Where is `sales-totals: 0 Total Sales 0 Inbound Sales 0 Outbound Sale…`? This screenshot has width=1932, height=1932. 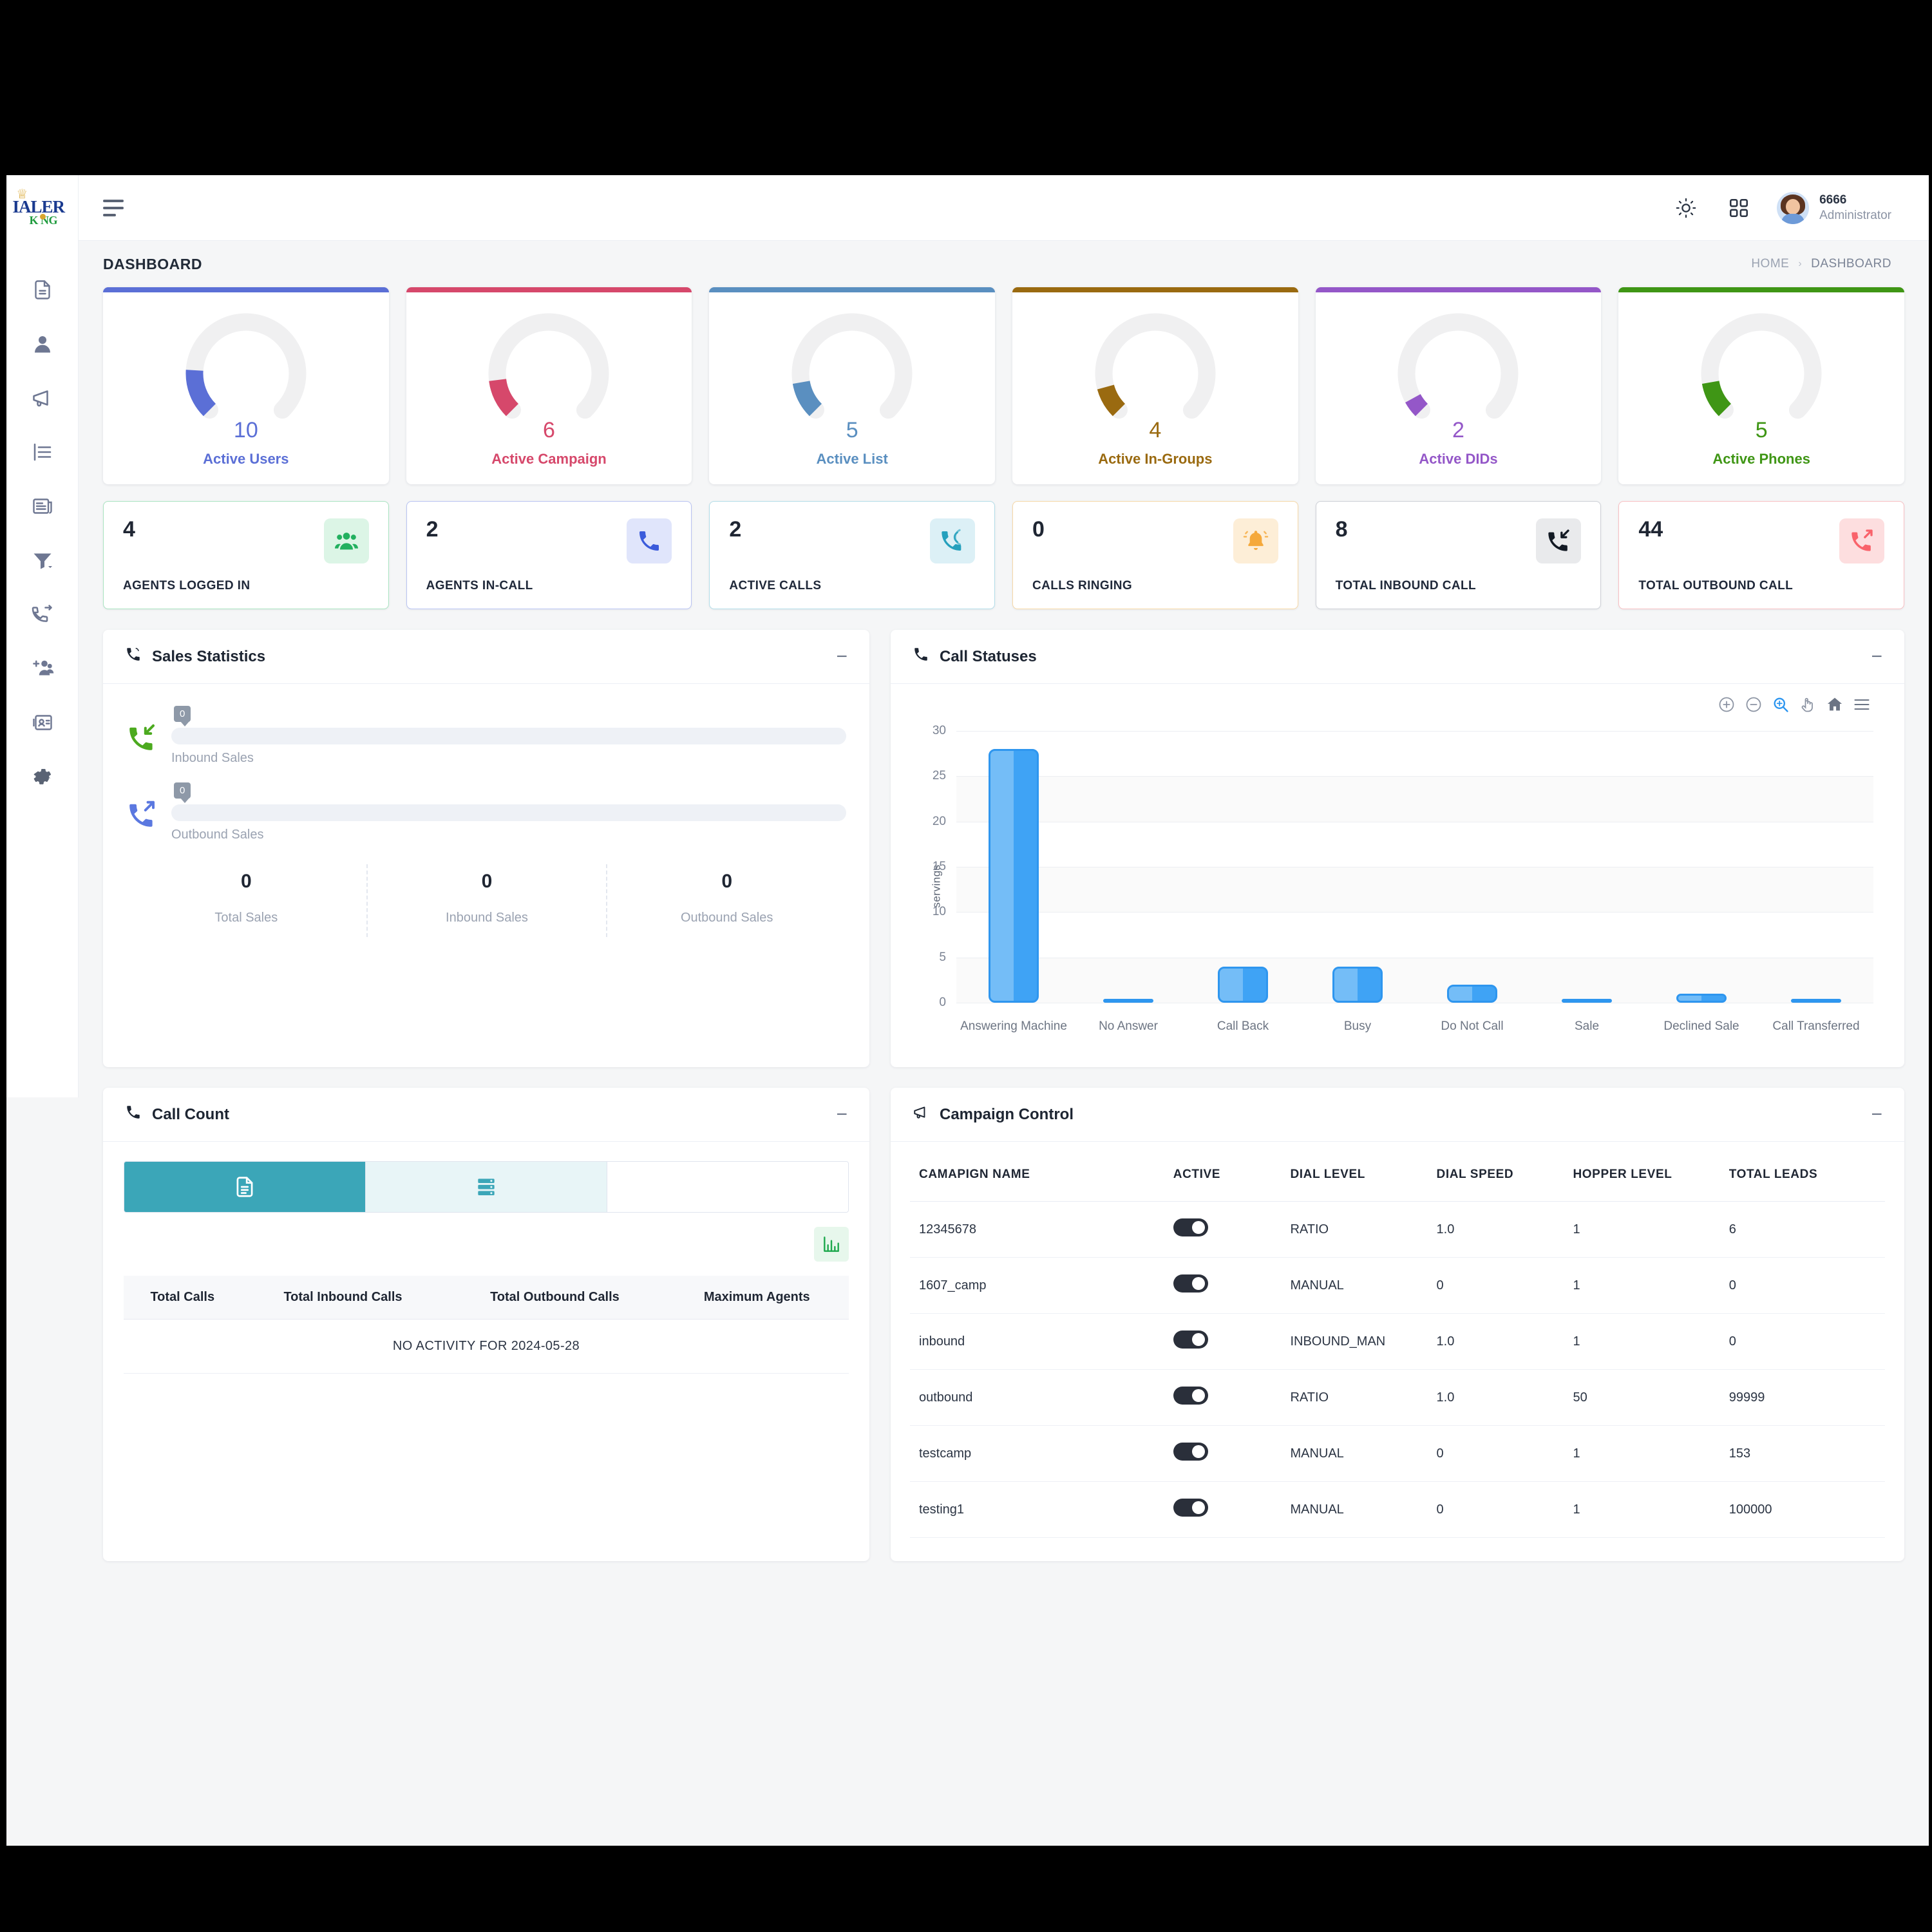 sales-totals: 0 Total Sales 0 Inbound Sales 0 Outbound Sale… is located at coordinates (486, 901).